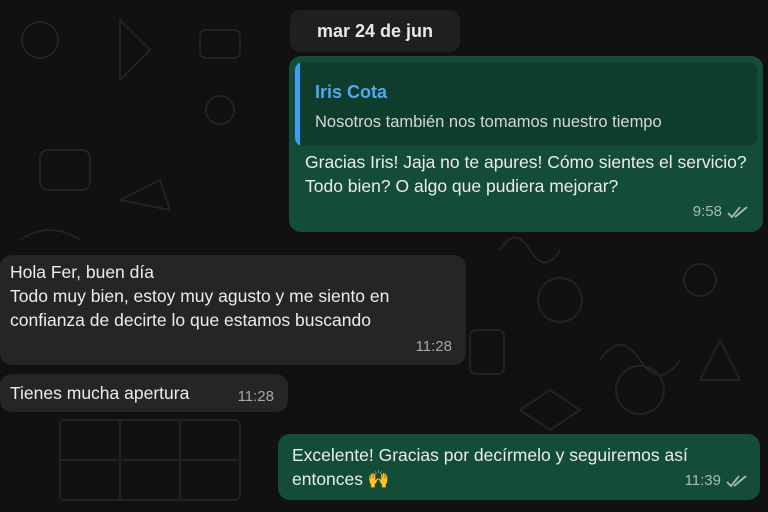 The height and width of the screenshot is (512, 768). What do you see at coordinates (375, 31) in the screenshot?
I see `date-separator: mar 24 de jun` at bounding box center [375, 31].